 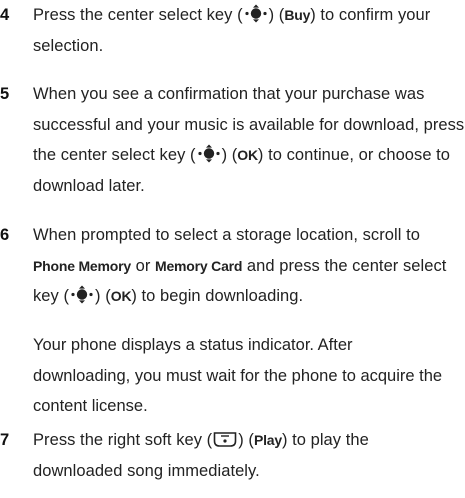 I want to click on step-text-before: Press the center select key (, so click(x=138, y=15).